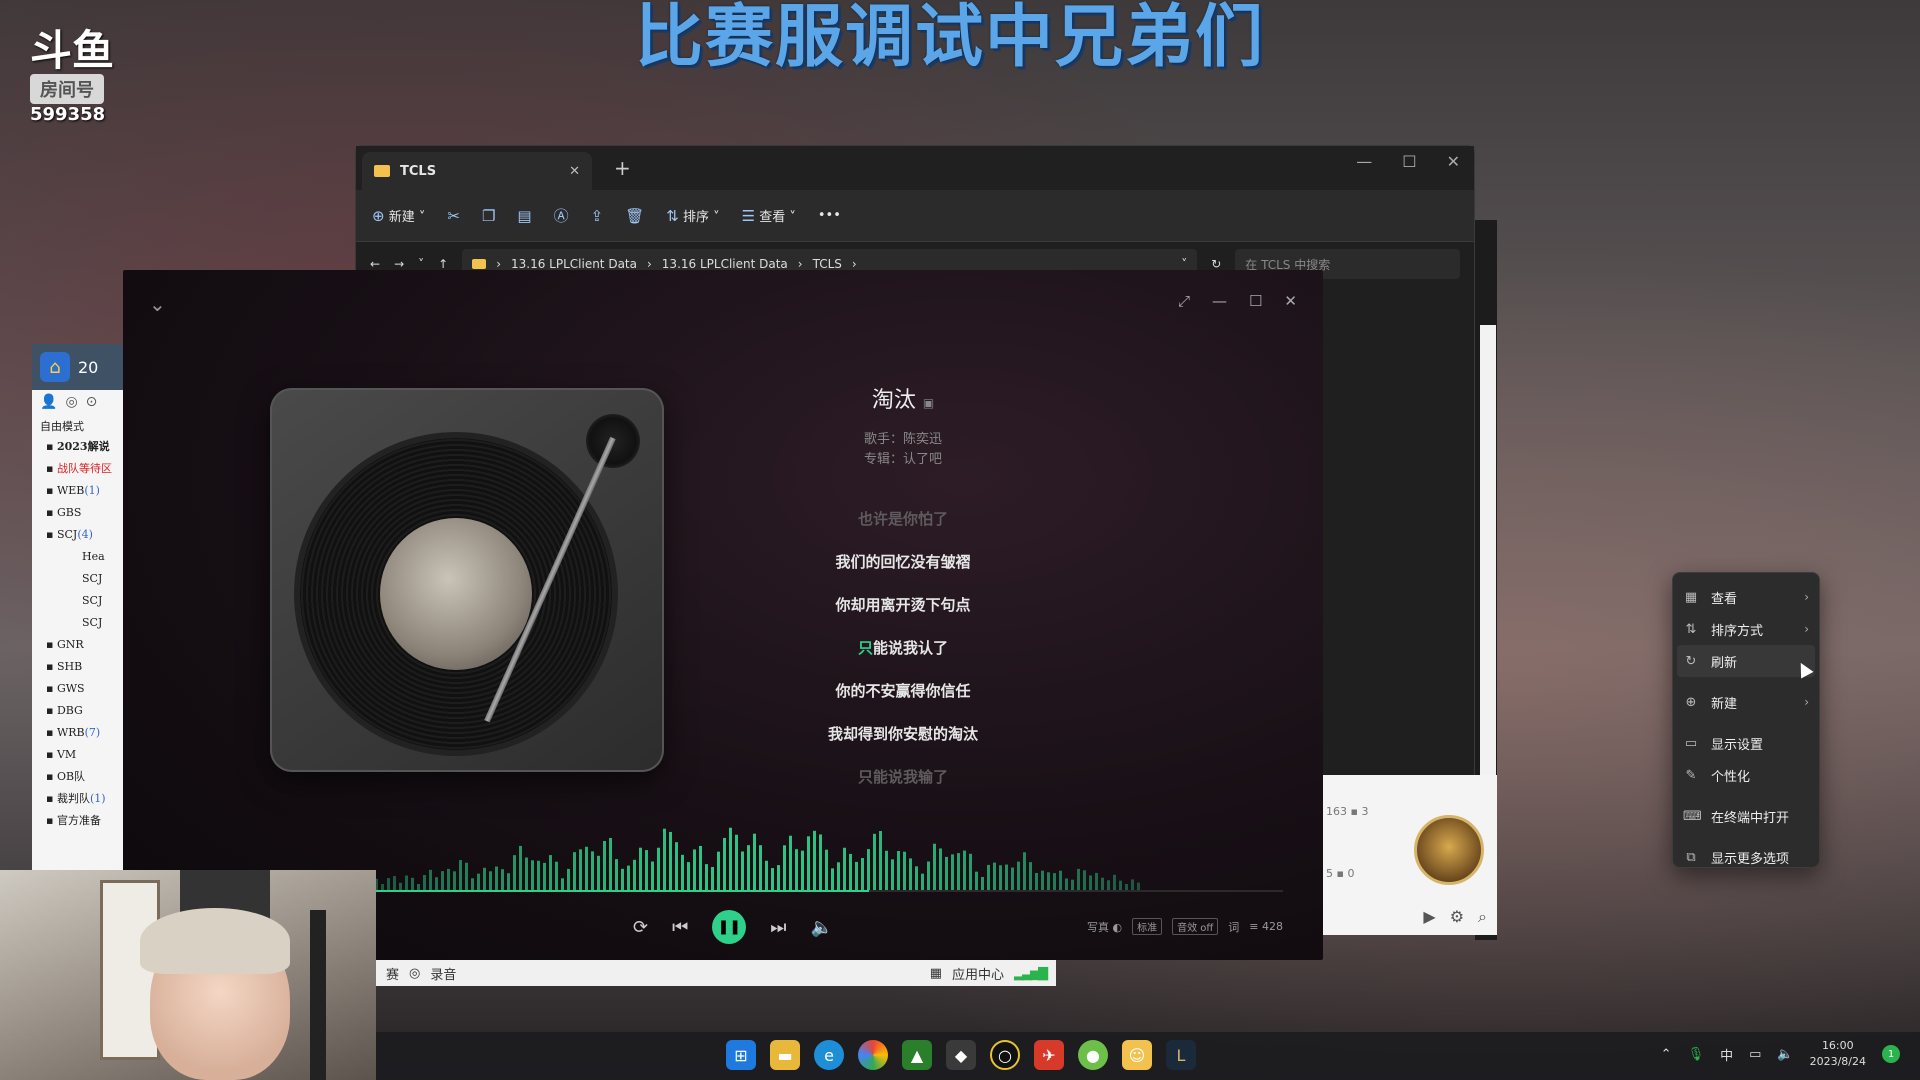 The height and width of the screenshot is (1080, 1920). Describe the element at coordinates (917, 1055) in the screenshot. I see `nvidia-icon: ▲` at that location.